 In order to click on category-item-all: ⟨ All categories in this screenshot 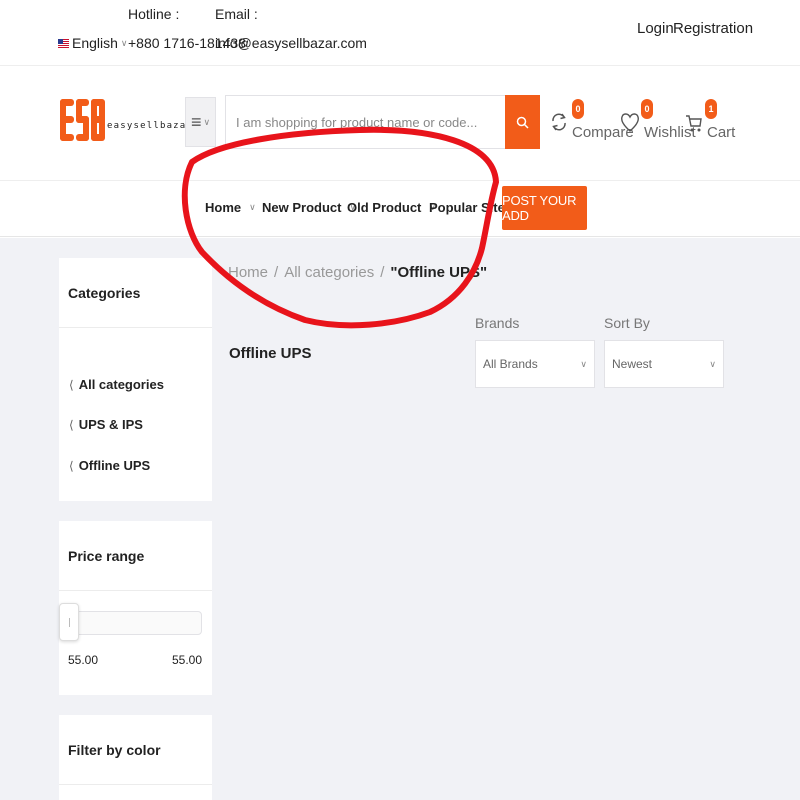, I will do `click(116, 384)`.